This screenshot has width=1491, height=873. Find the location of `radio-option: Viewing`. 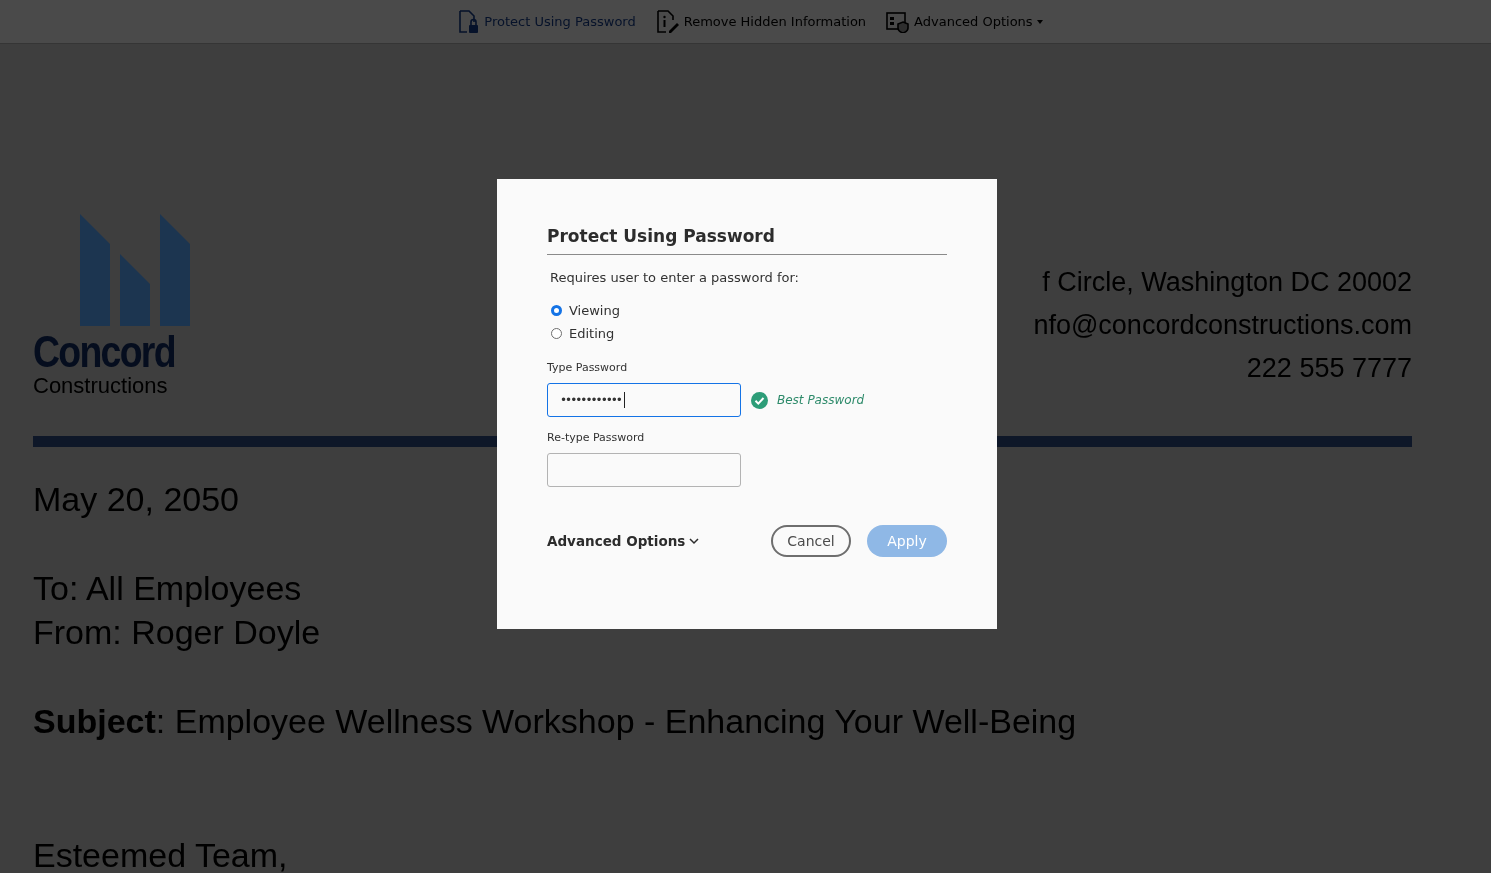

radio-option: Viewing is located at coordinates (585, 310).